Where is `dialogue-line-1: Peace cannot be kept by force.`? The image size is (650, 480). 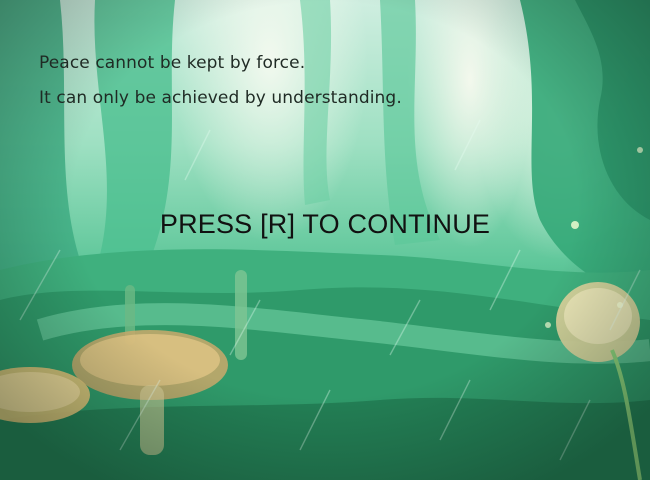 dialogue-line-1: Peace cannot be kept by force. is located at coordinates (172, 63).